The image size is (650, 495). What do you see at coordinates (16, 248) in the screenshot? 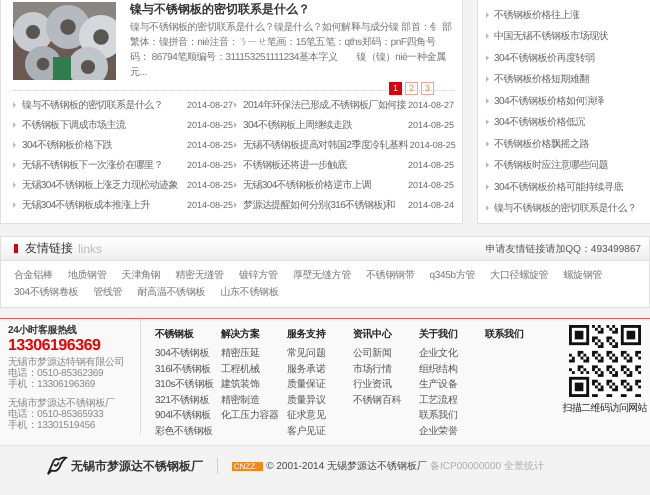
I see `heading-marker` at bounding box center [16, 248].